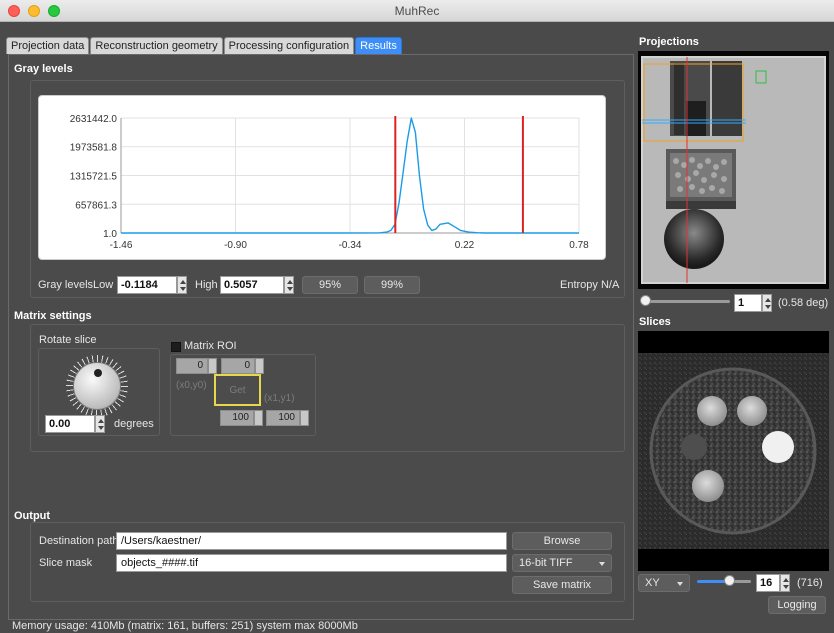 This screenshot has height=633, width=834. What do you see at coordinates (289, 45) in the screenshot?
I see `tab-processing-configuration: Processing configuration` at bounding box center [289, 45].